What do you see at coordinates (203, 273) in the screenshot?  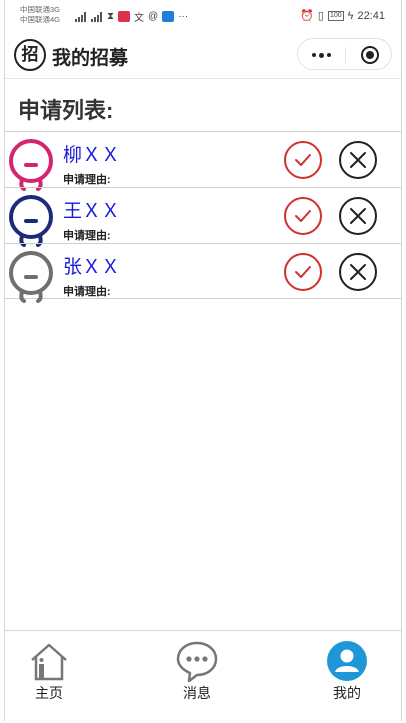 I see `applicant-row: 张ＸＸ 申请理由:` at bounding box center [203, 273].